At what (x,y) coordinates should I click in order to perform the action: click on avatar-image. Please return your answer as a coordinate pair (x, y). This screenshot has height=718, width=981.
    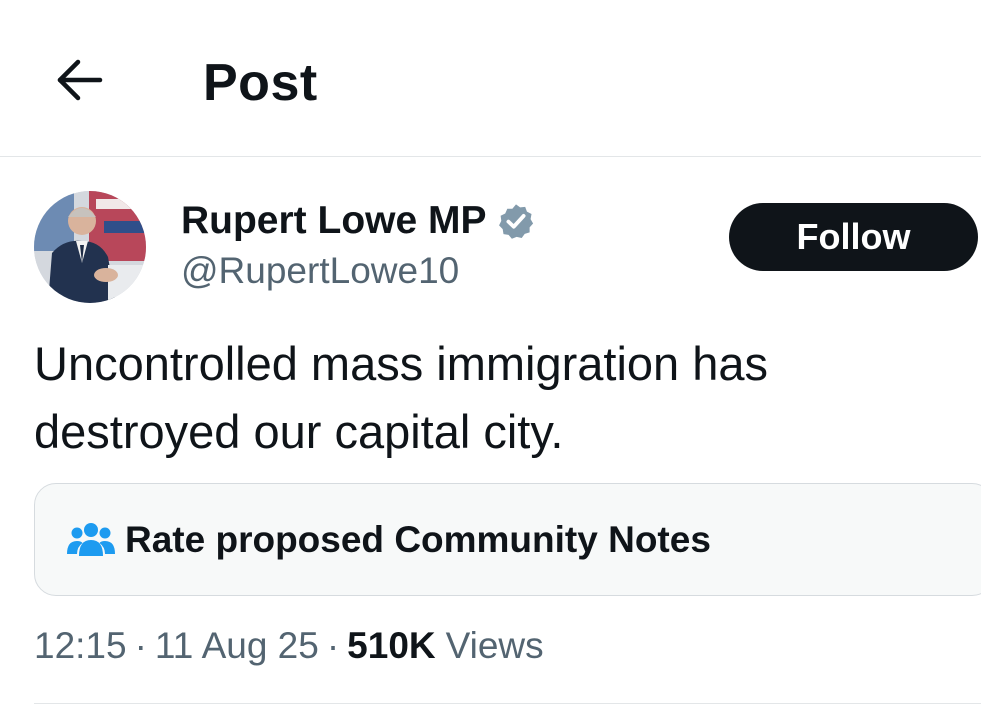
    Looking at the image, I should click on (90, 247).